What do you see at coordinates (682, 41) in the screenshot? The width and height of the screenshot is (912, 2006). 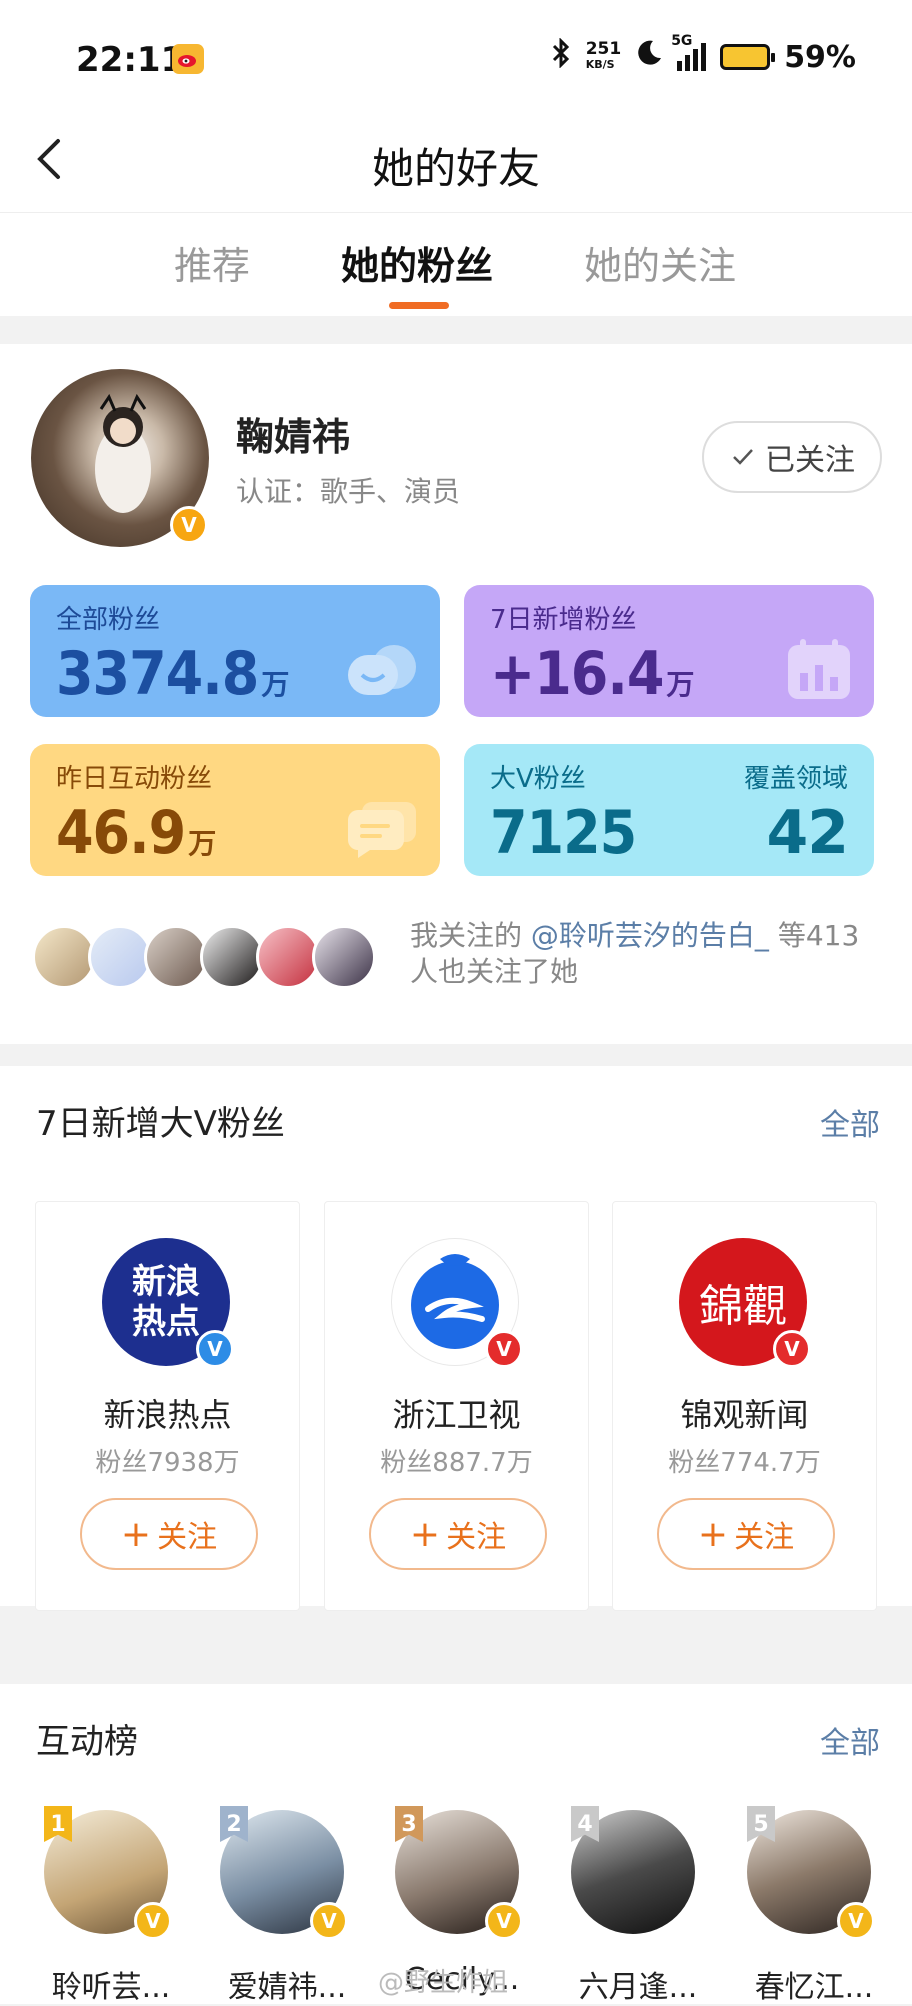 I see `network-type: 5G` at bounding box center [682, 41].